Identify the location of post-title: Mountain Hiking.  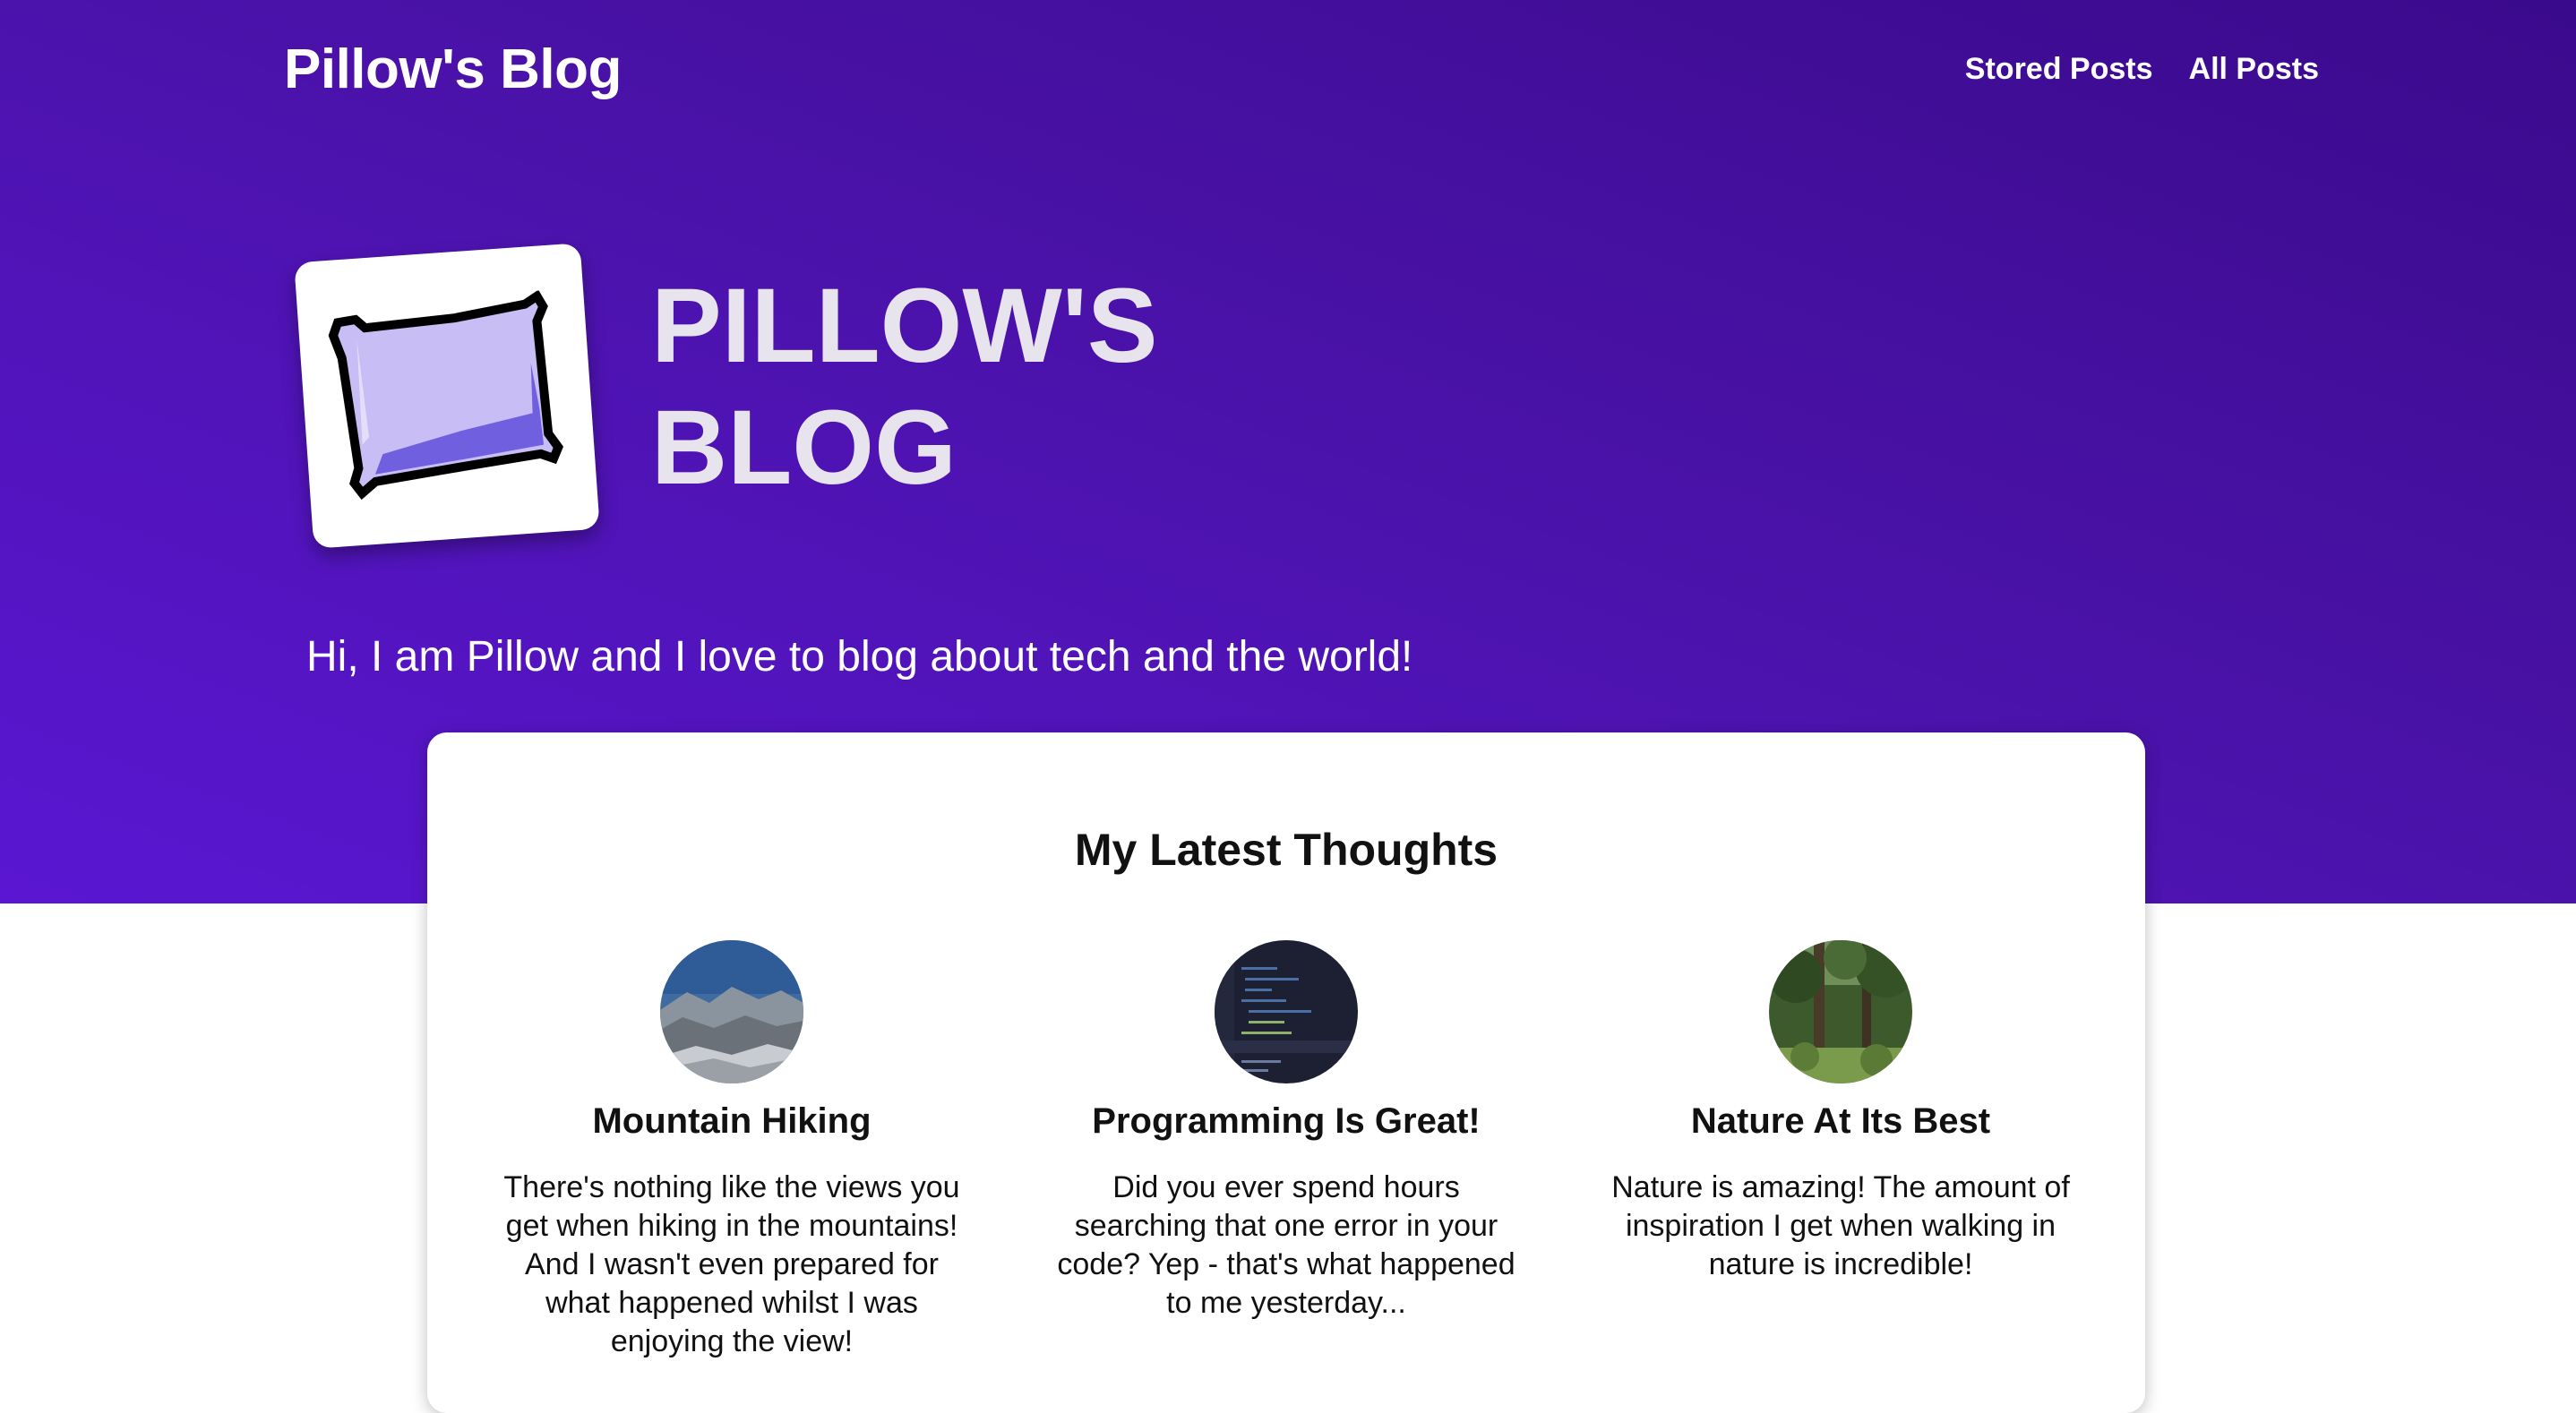
(732, 1121).